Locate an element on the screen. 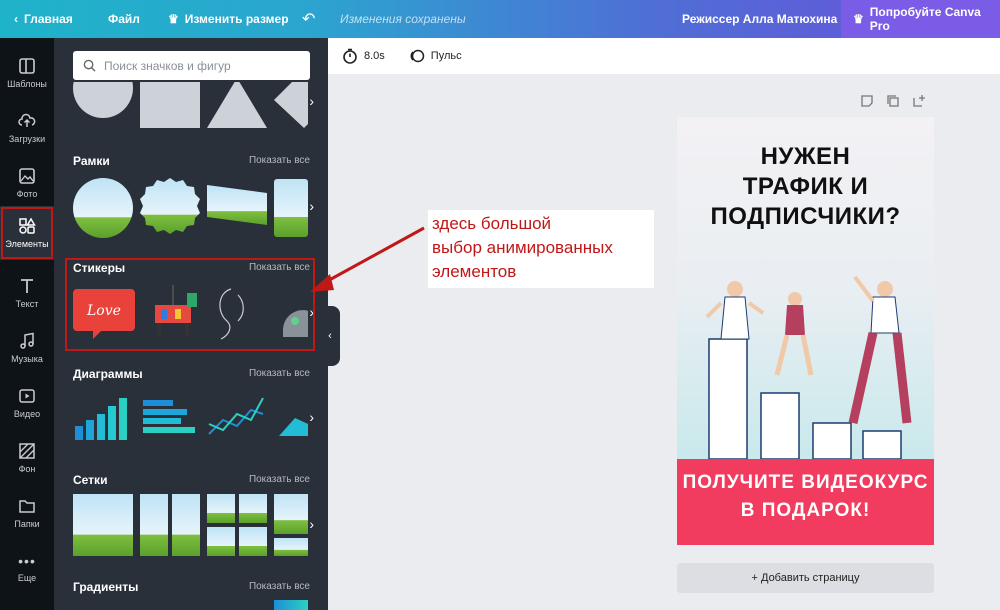 The image size is (1000, 610). headline-line: НУЖЕН is located at coordinates (805, 156).